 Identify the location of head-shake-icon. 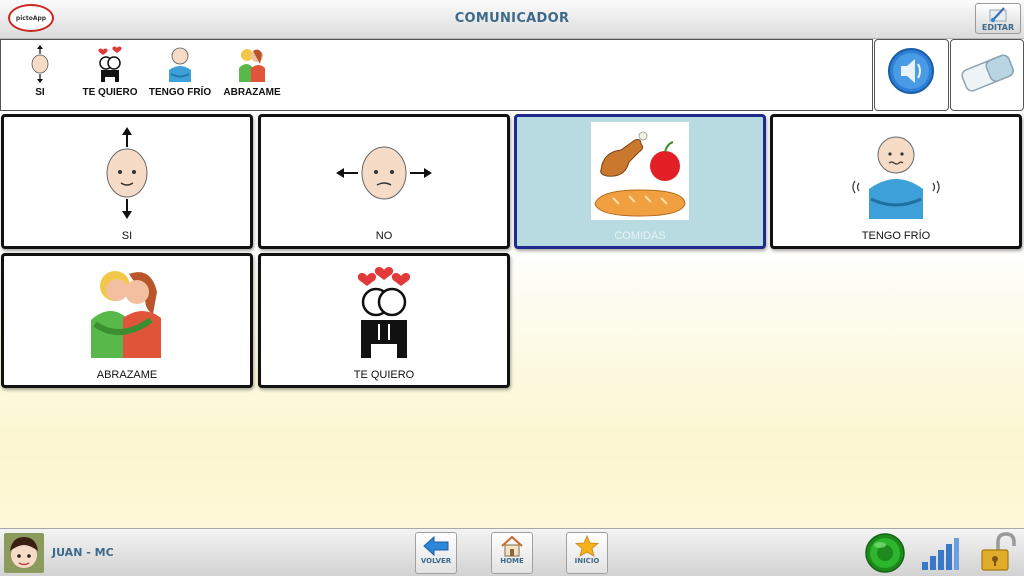
(384, 173).